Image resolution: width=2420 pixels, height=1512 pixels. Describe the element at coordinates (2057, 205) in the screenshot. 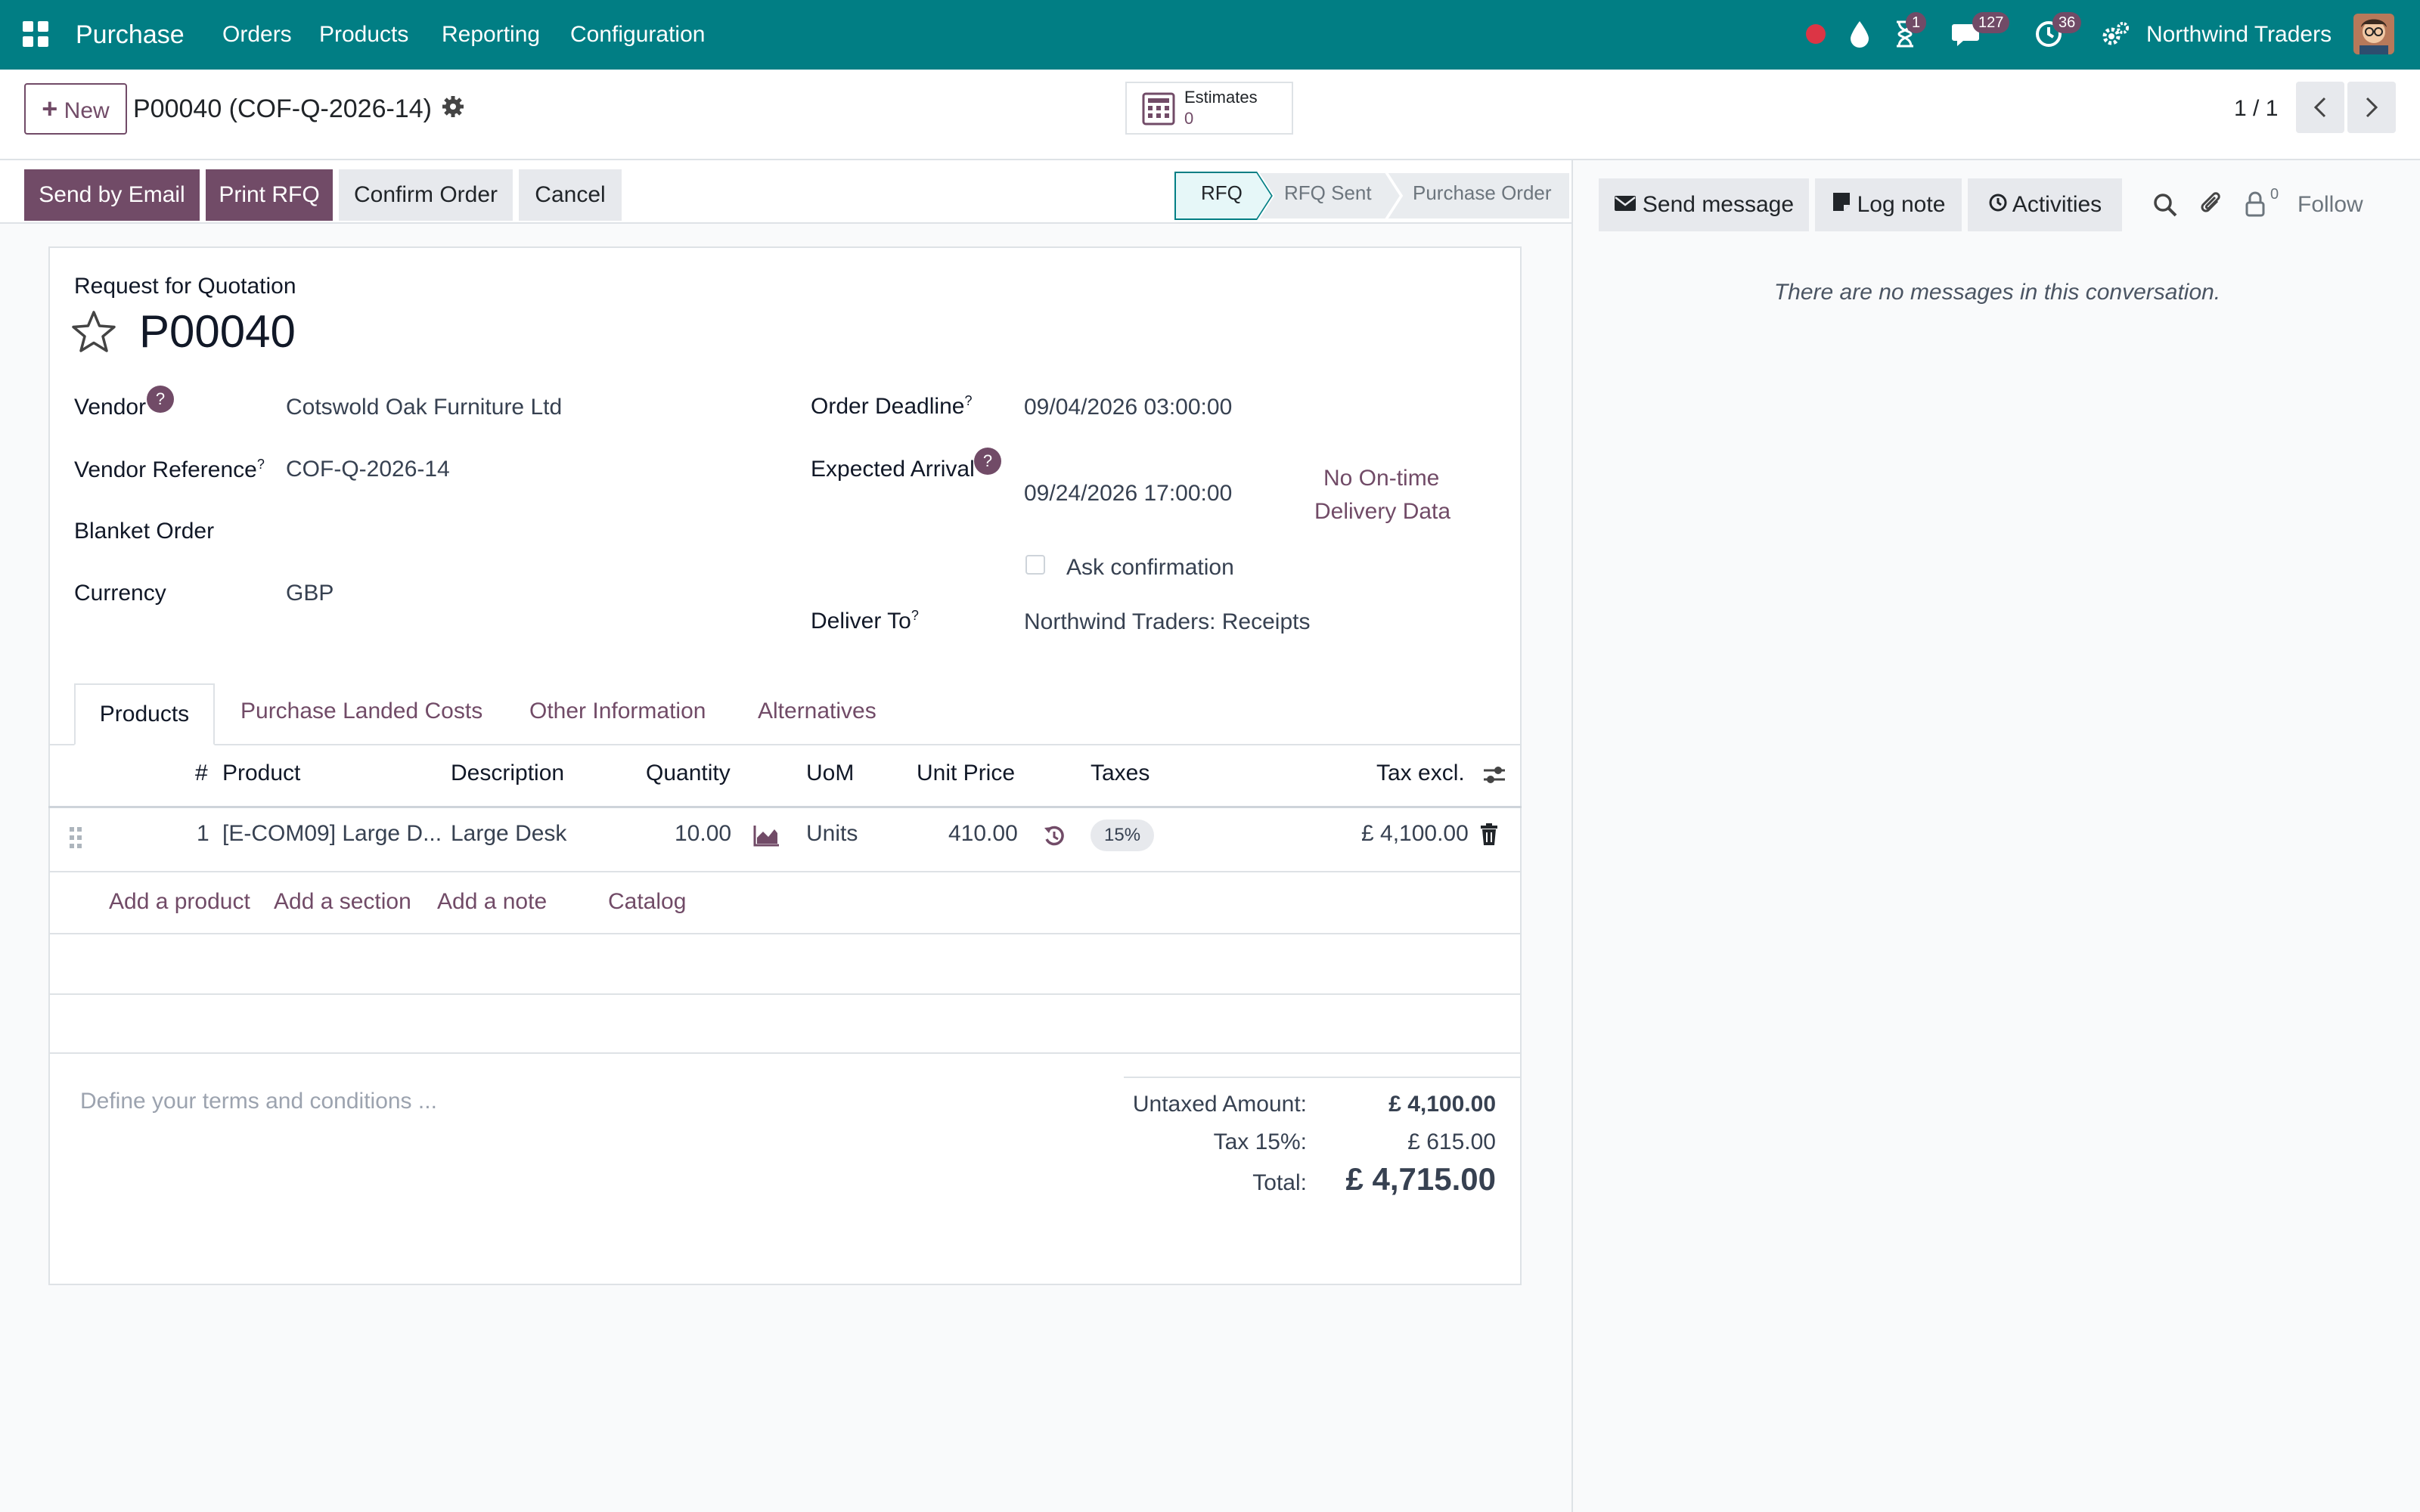

I see `activities-label: Activities` at that location.